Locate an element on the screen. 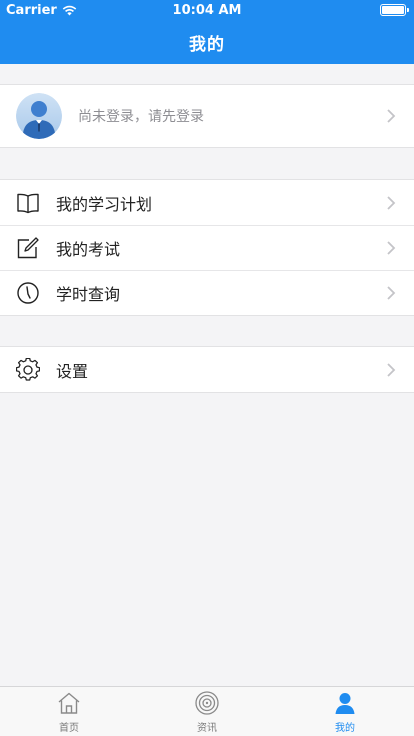  menu-item-study-hours: 学时查询 is located at coordinates (207, 292).